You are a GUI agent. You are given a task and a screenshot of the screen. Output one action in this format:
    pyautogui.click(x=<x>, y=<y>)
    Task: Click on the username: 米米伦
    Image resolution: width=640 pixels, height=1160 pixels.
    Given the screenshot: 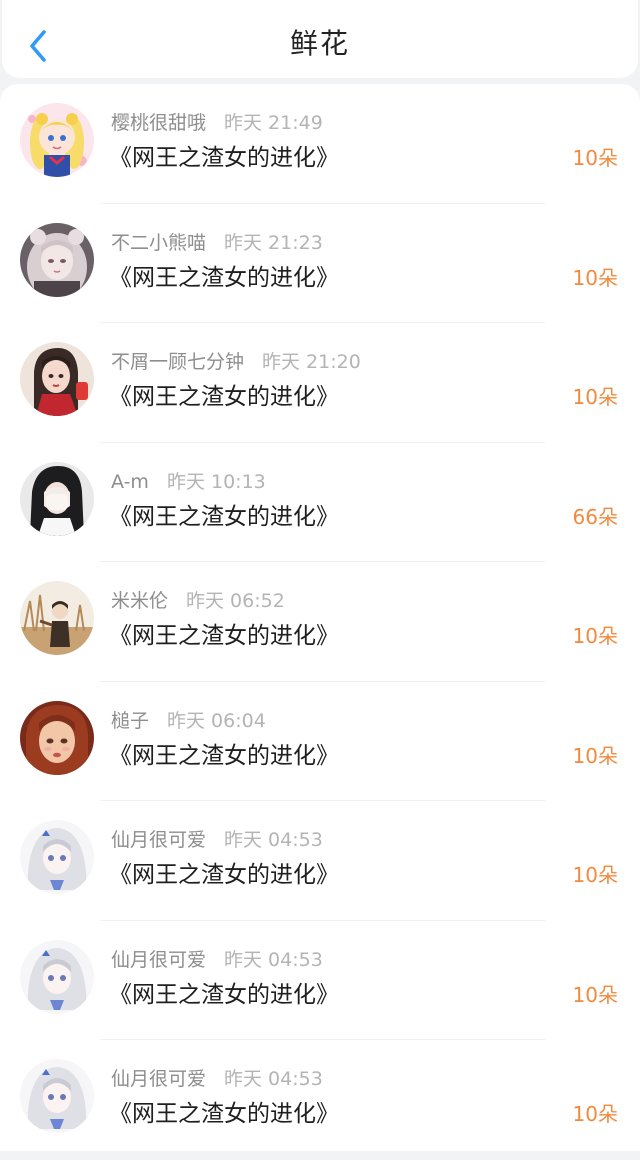 What is the action you would take?
    pyautogui.click(x=139, y=601)
    